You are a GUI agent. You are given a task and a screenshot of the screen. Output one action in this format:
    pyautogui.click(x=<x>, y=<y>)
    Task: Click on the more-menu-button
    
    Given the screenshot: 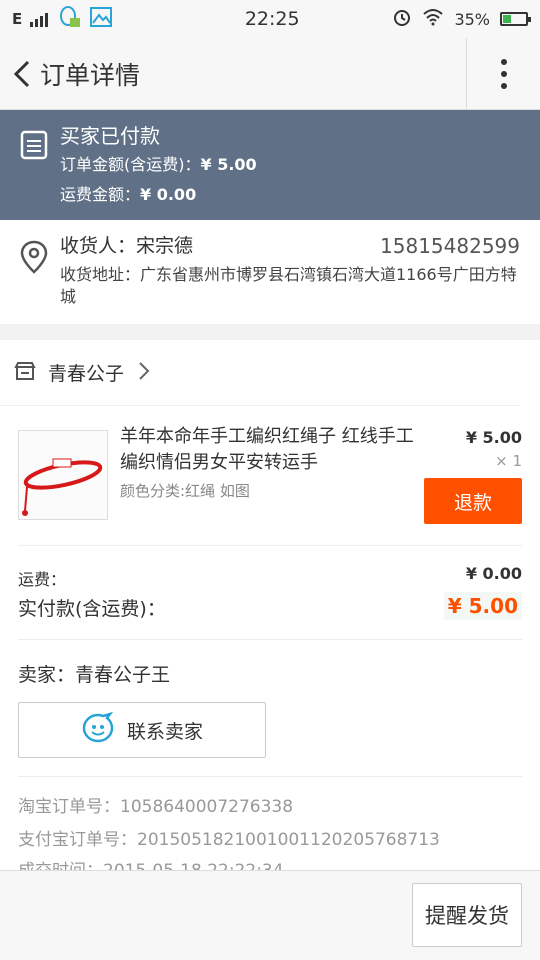 What is the action you would take?
    pyautogui.click(x=503, y=74)
    